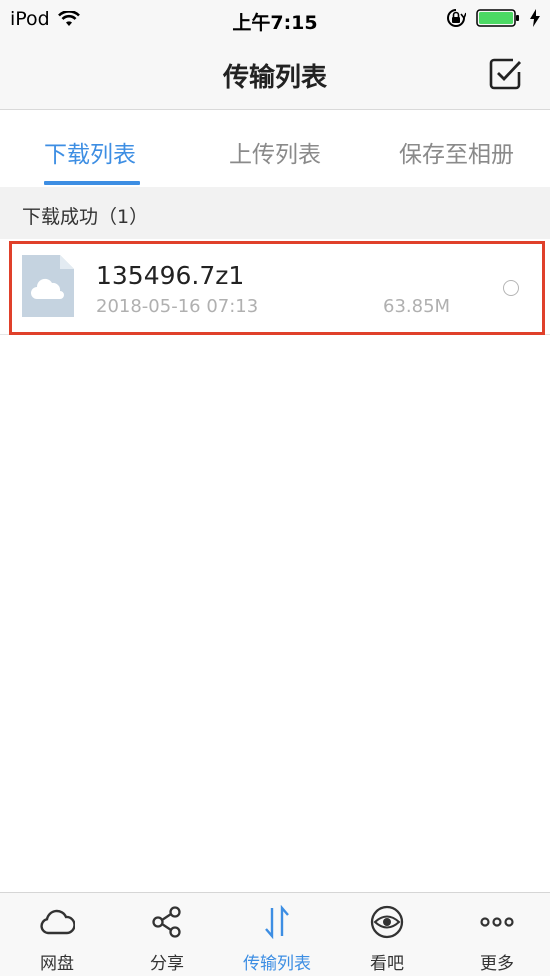 The image size is (550, 977). I want to click on orientation-lock-icon, so click(456, 18).